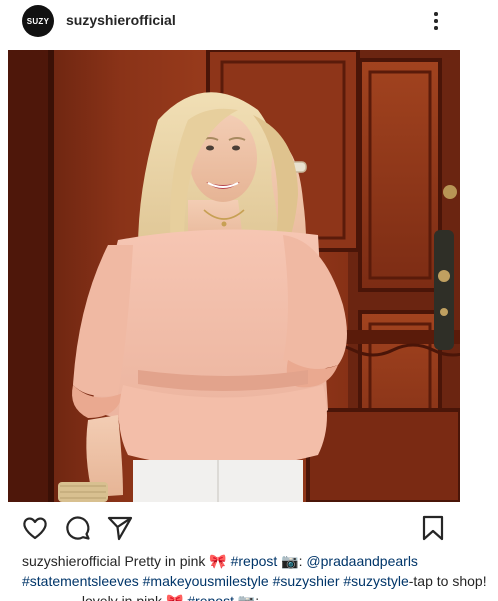 The height and width of the screenshot is (601, 498). What do you see at coordinates (254, 561) in the screenshot?
I see `hashtag-repost: #repost` at bounding box center [254, 561].